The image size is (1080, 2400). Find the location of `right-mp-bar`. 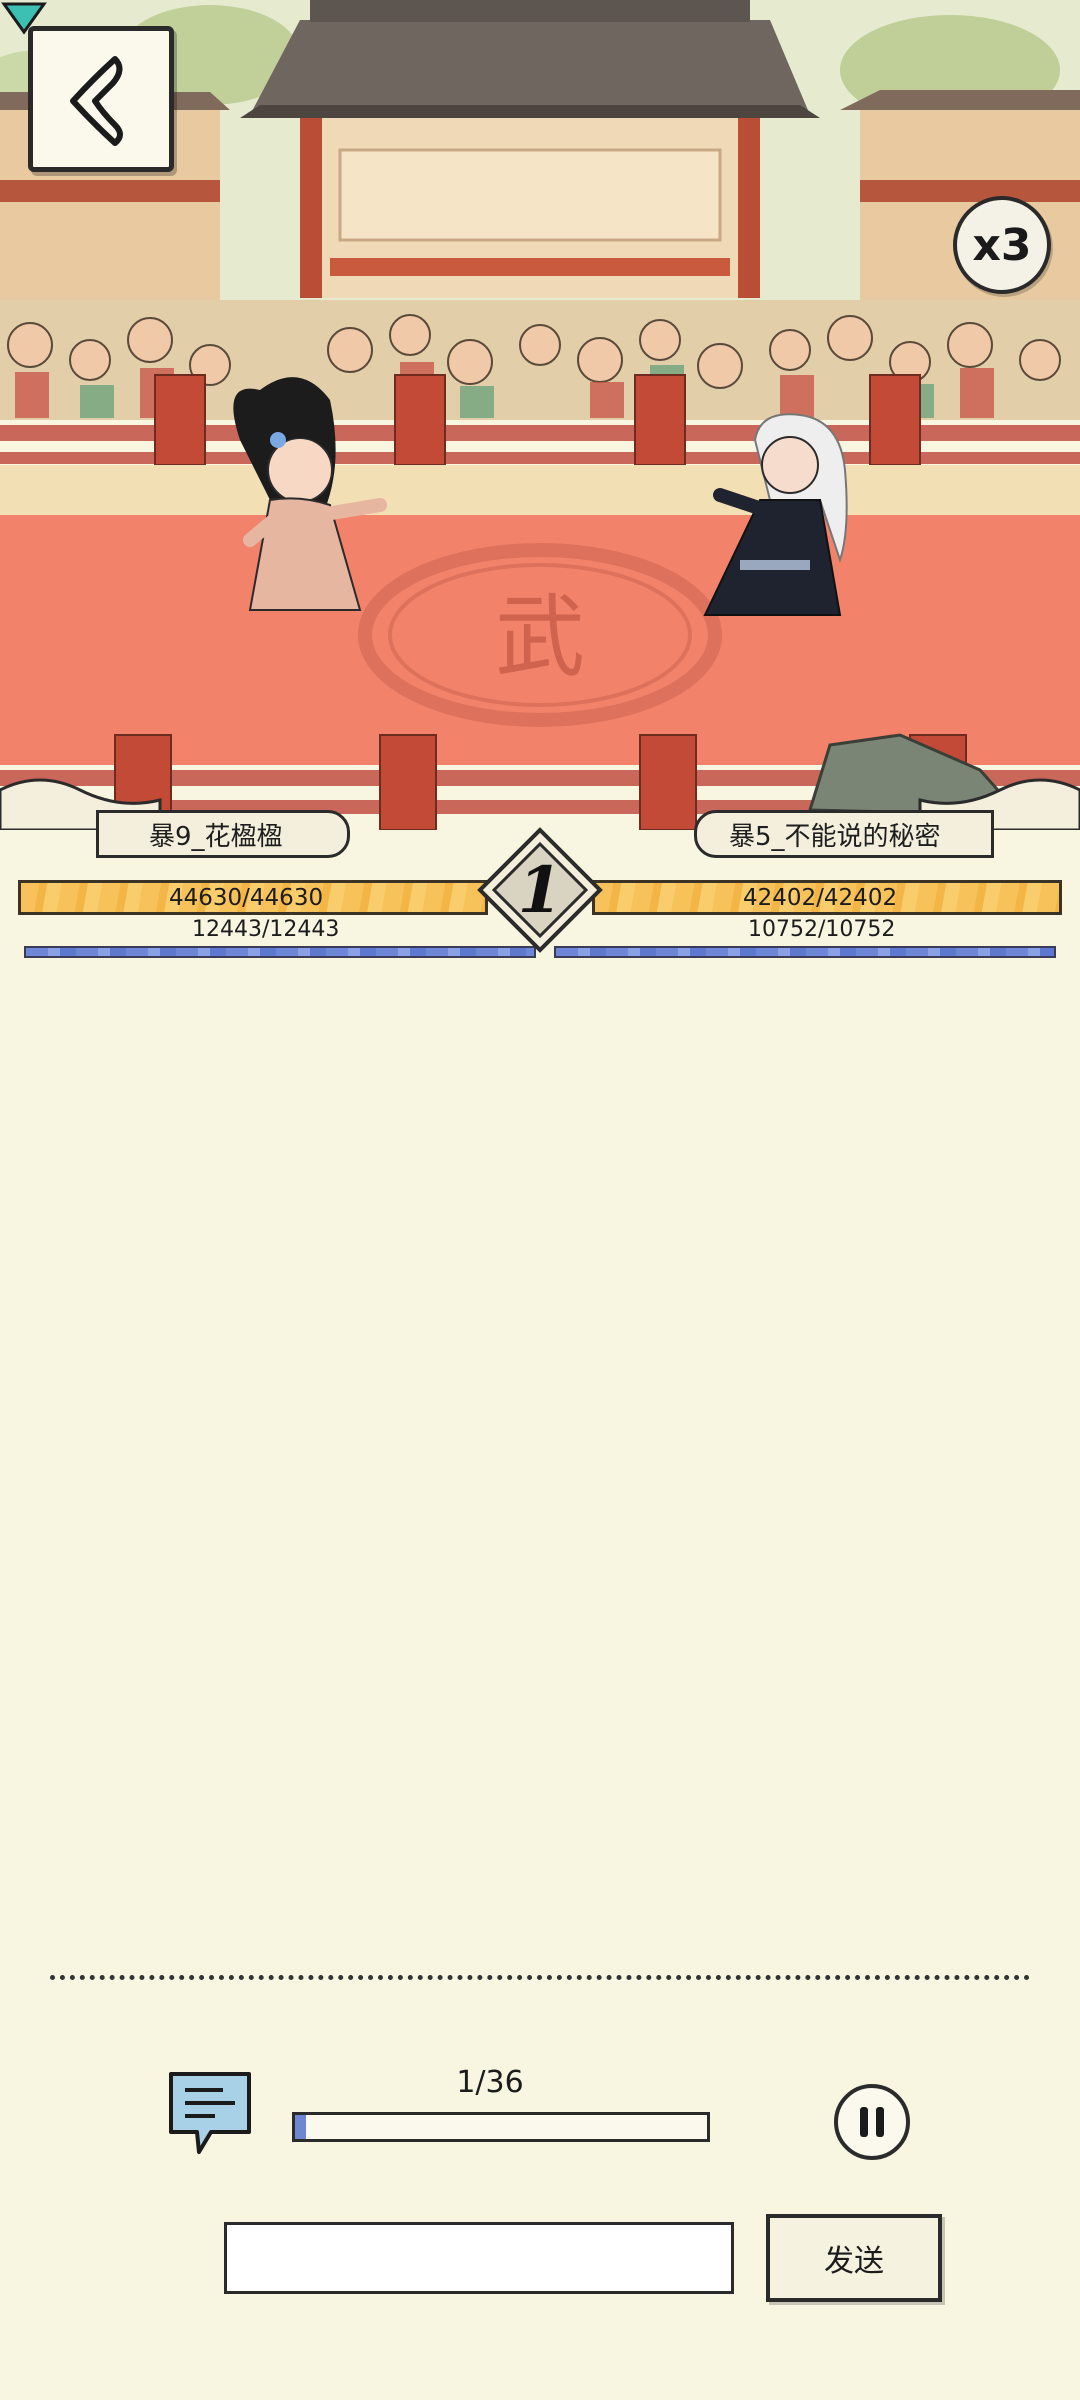

right-mp-bar is located at coordinates (805, 952).